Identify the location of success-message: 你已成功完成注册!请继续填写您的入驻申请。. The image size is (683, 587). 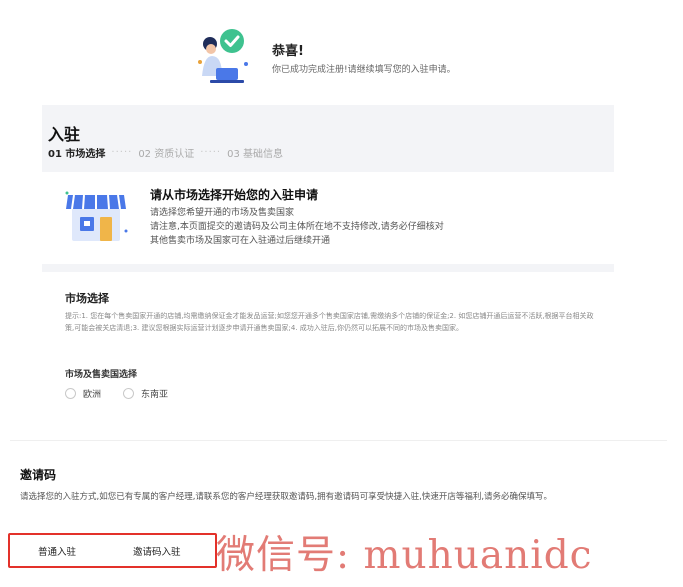
(364, 70).